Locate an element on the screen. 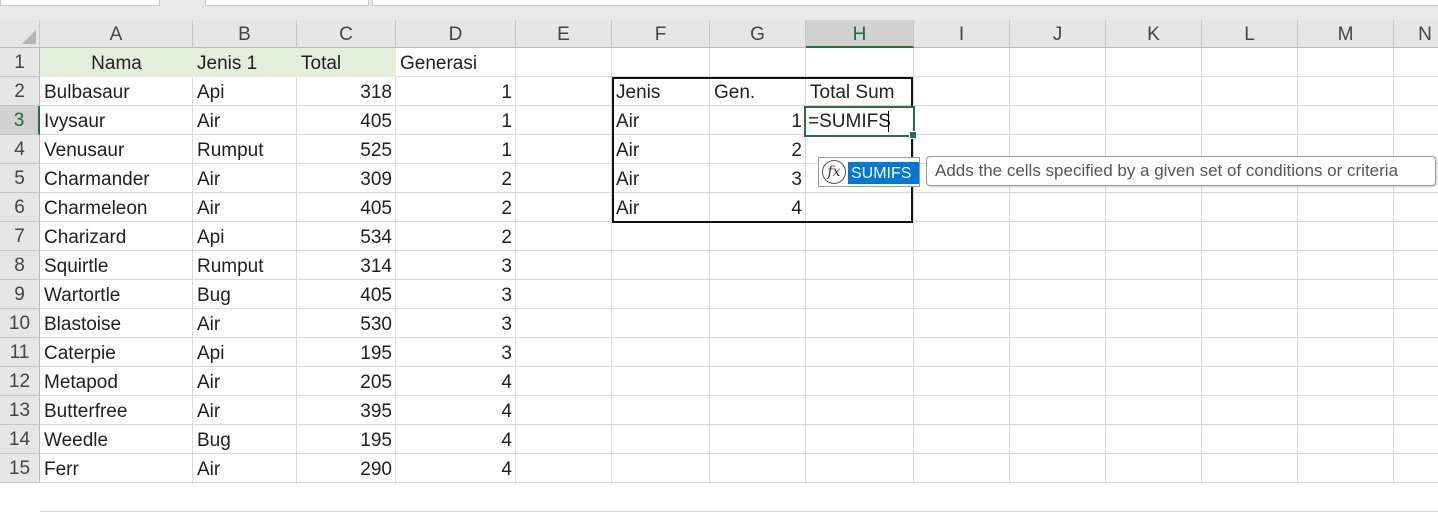 This screenshot has width=1438, height=512. row-header-15: 15 is located at coordinates (20, 468).